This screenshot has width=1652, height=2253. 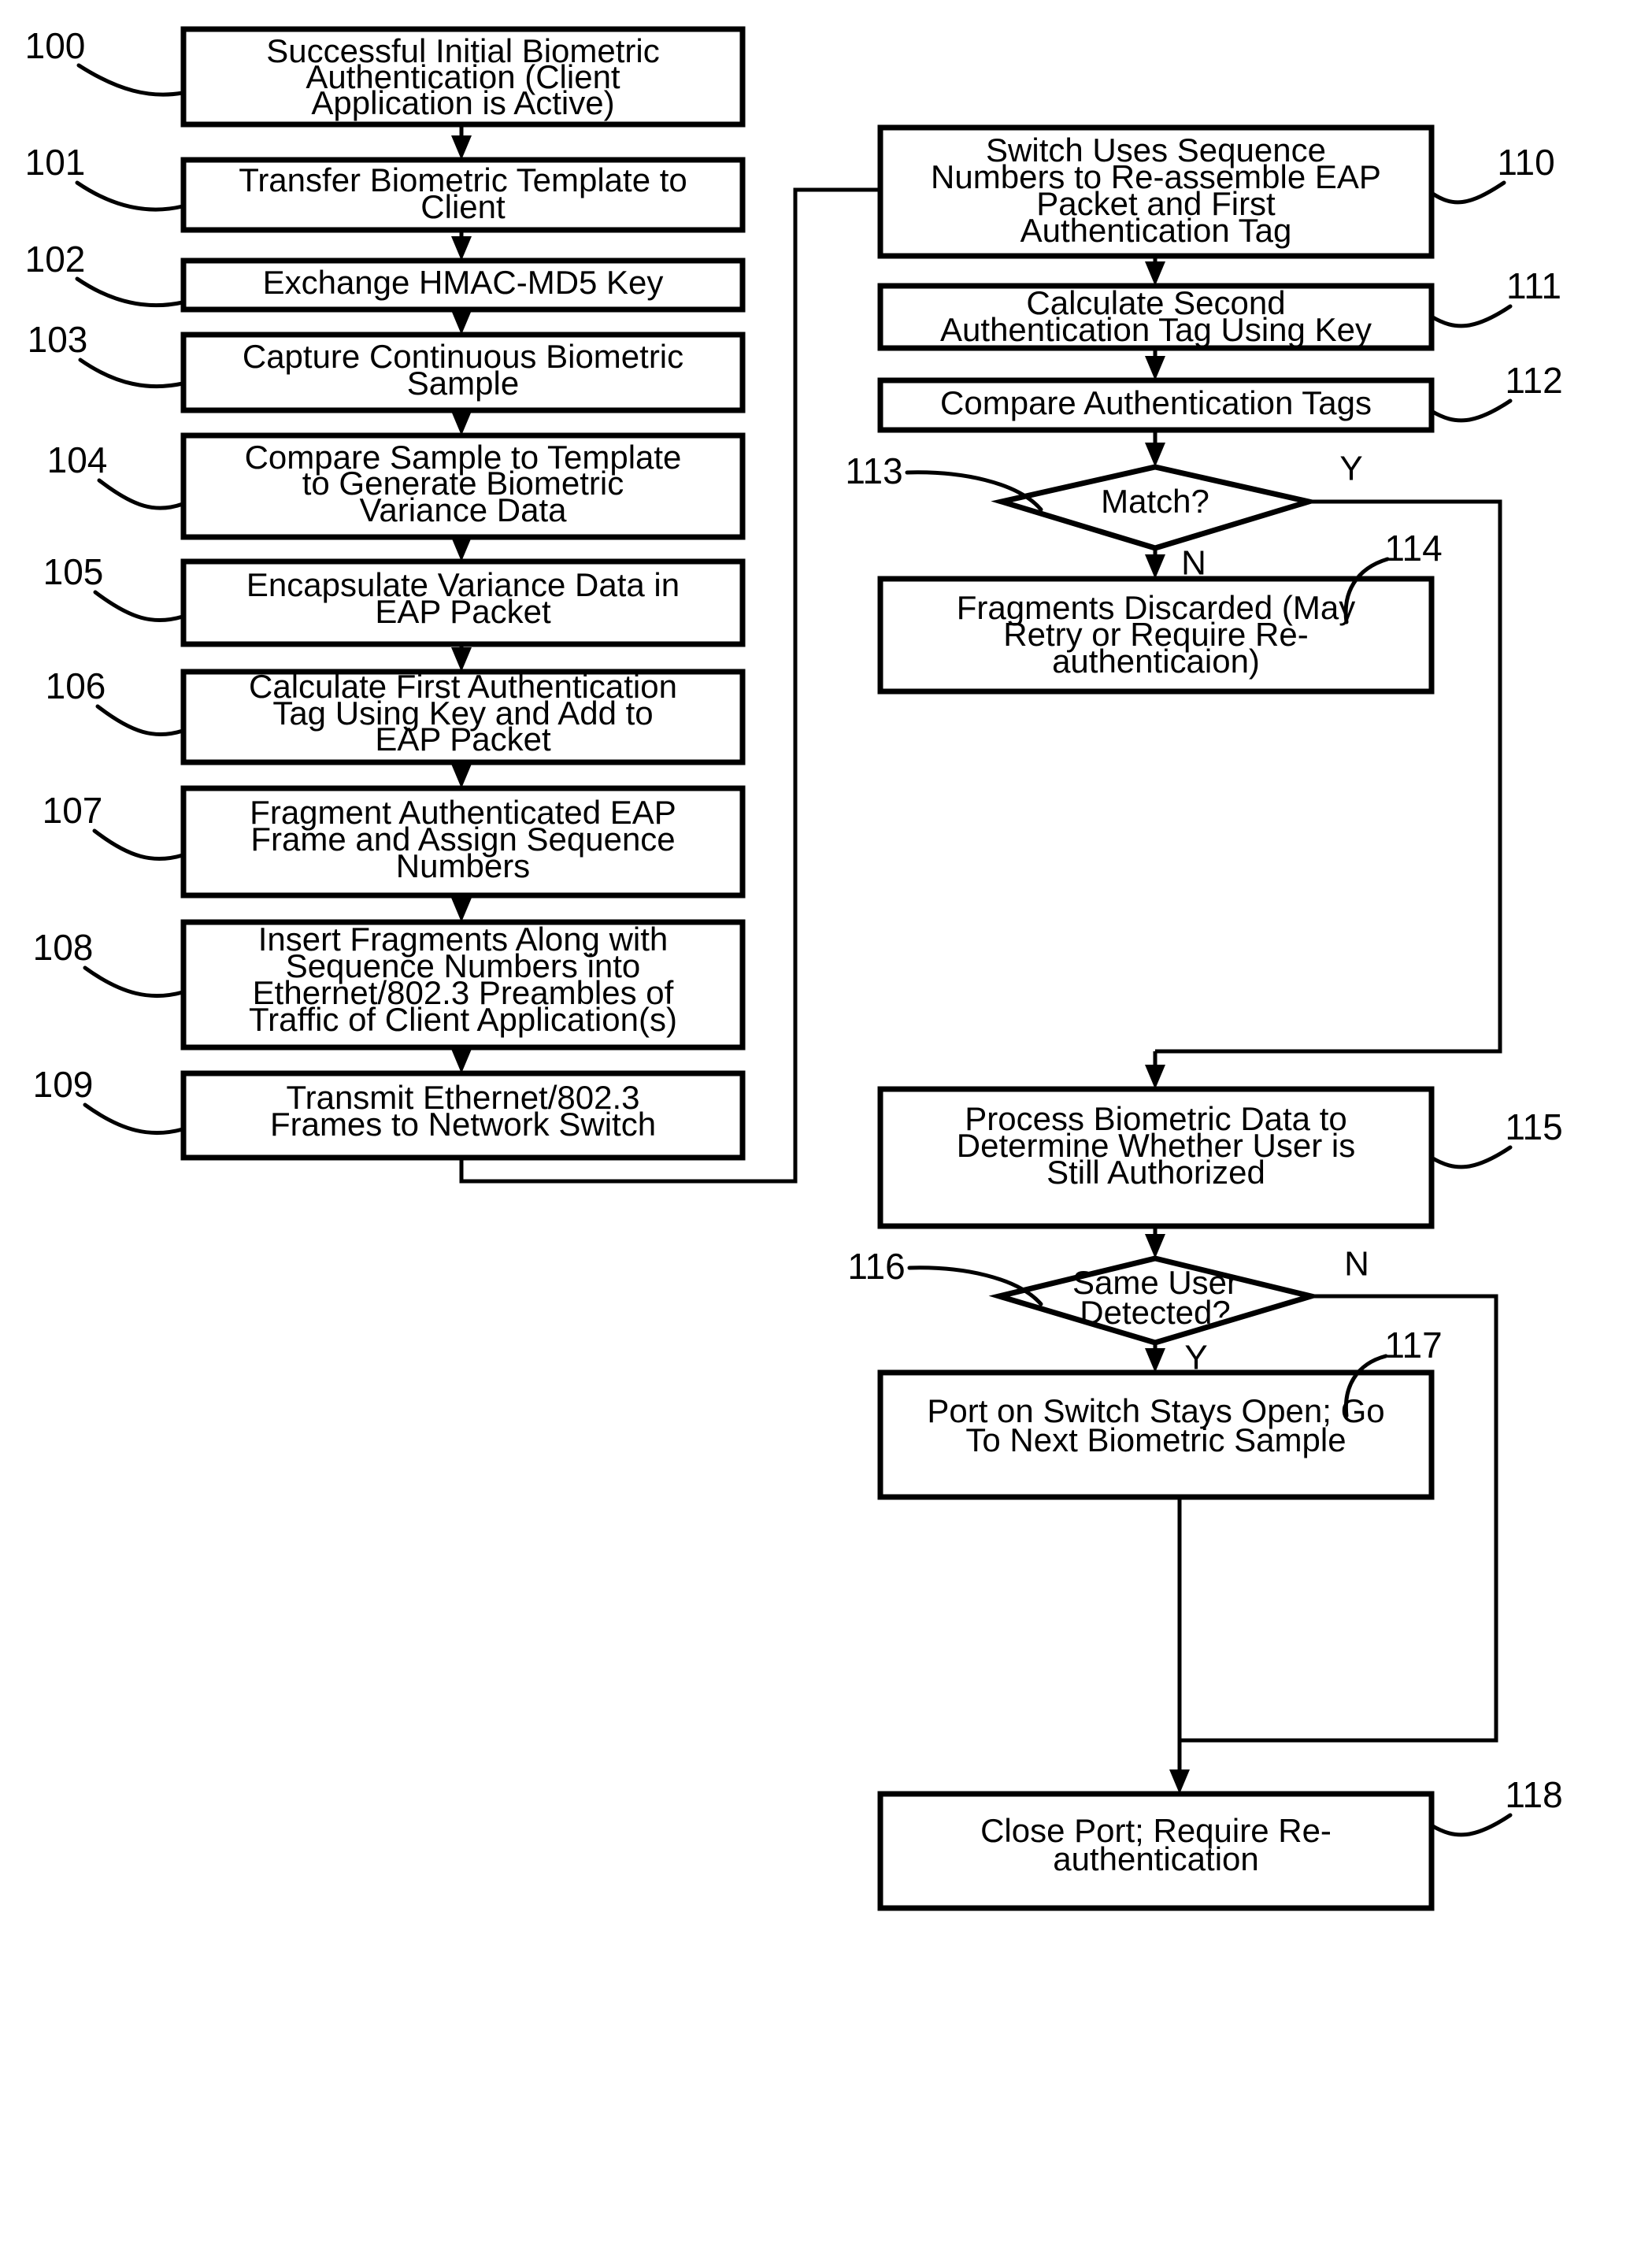 What do you see at coordinates (1155, 1312) in the screenshot?
I see `node-116-line-1: Detected?` at bounding box center [1155, 1312].